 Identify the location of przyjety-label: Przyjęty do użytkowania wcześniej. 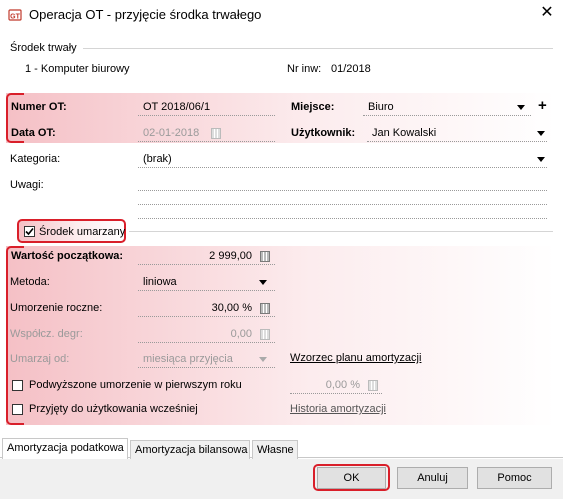
(113, 409).